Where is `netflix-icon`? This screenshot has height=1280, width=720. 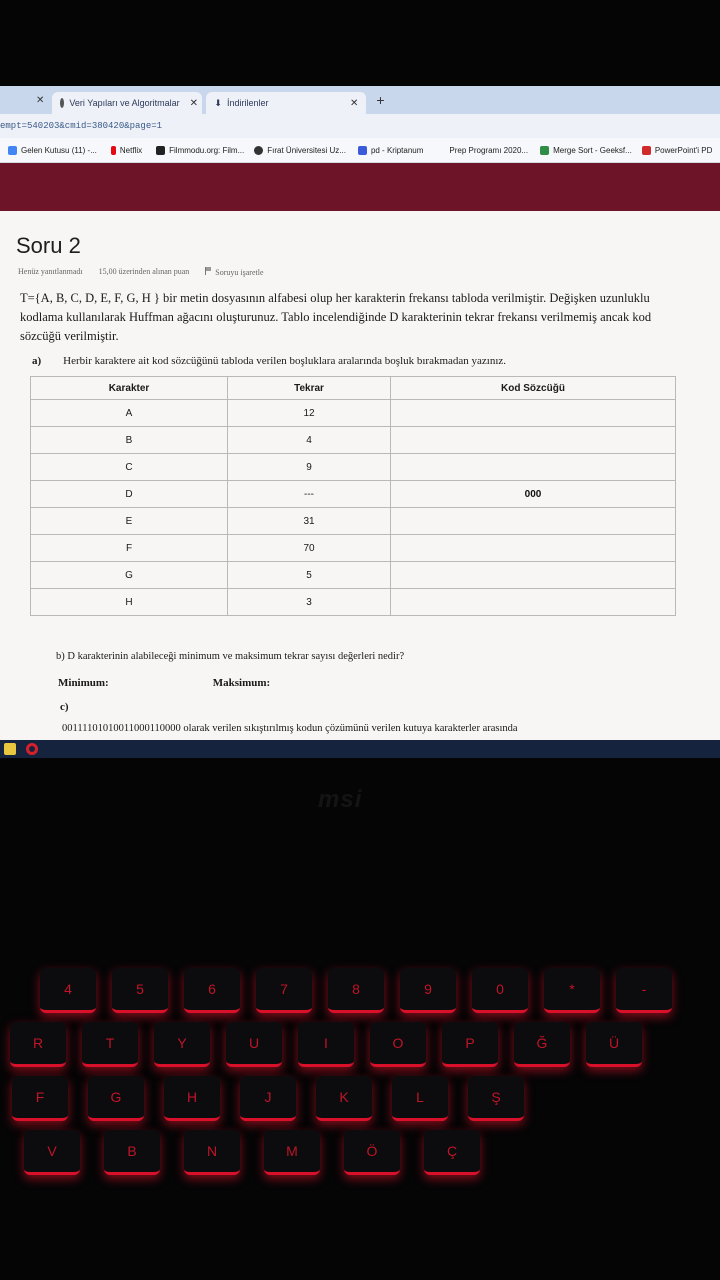 netflix-icon is located at coordinates (113, 150).